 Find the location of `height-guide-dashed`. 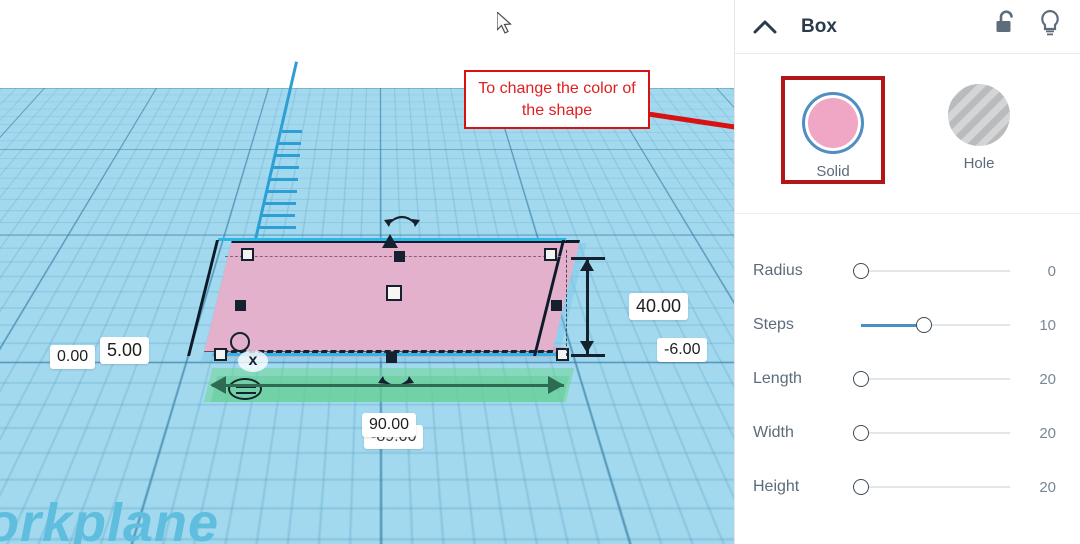

height-guide-dashed is located at coordinates (566, 303).